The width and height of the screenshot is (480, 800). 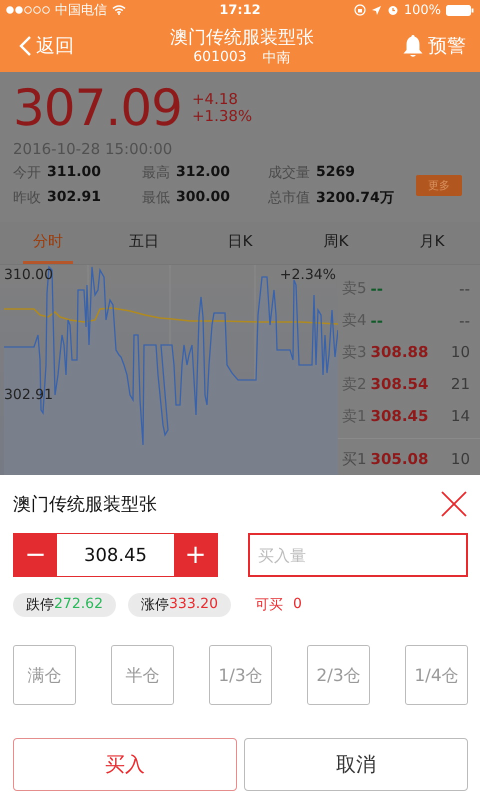 What do you see at coordinates (220, 58) in the screenshot?
I see `stock-code: 601003` at bounding box center [220, 58].